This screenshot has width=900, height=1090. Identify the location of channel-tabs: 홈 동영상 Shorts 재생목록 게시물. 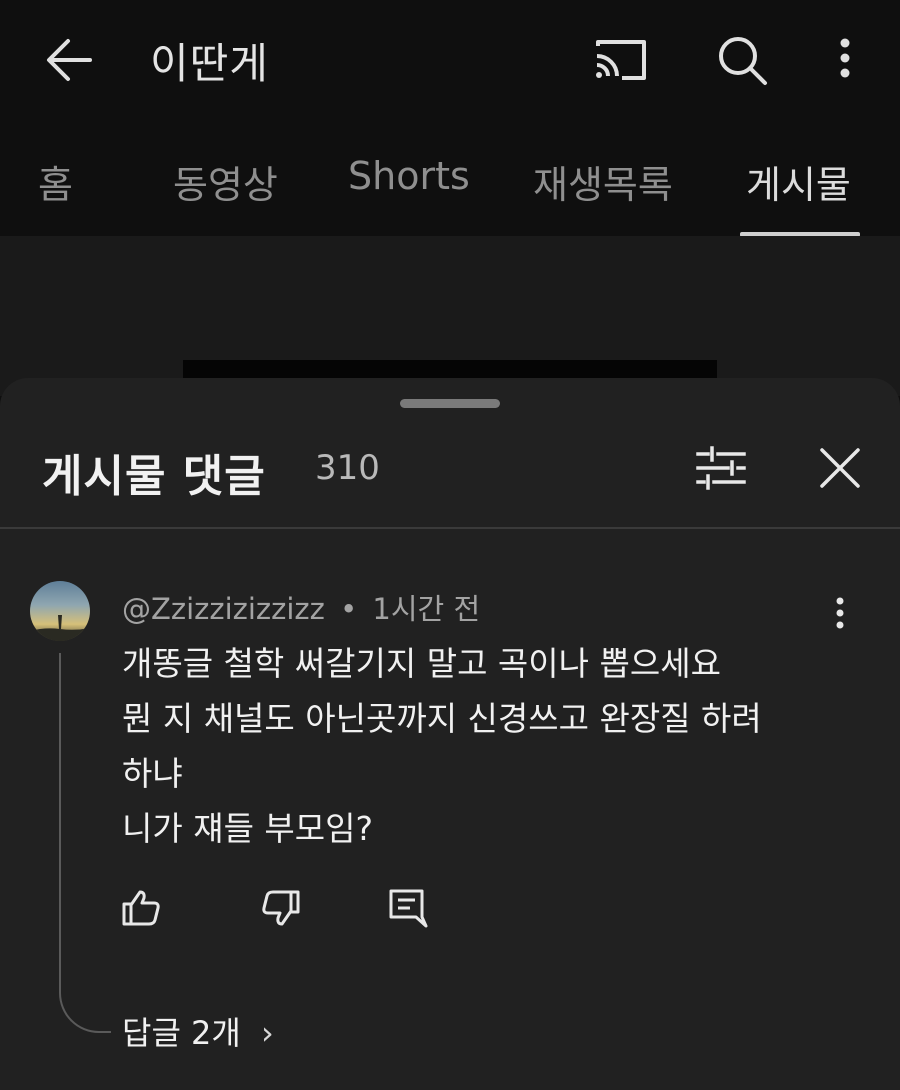
(450, 178).